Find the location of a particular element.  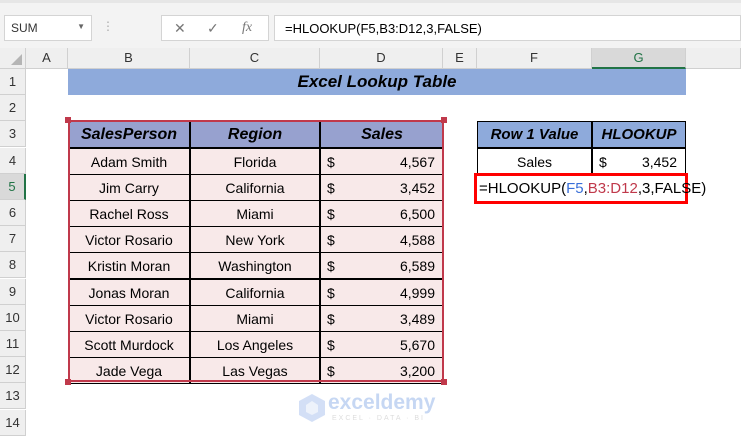

exceldemy-logo-icon is located at coordinates (312, 408).